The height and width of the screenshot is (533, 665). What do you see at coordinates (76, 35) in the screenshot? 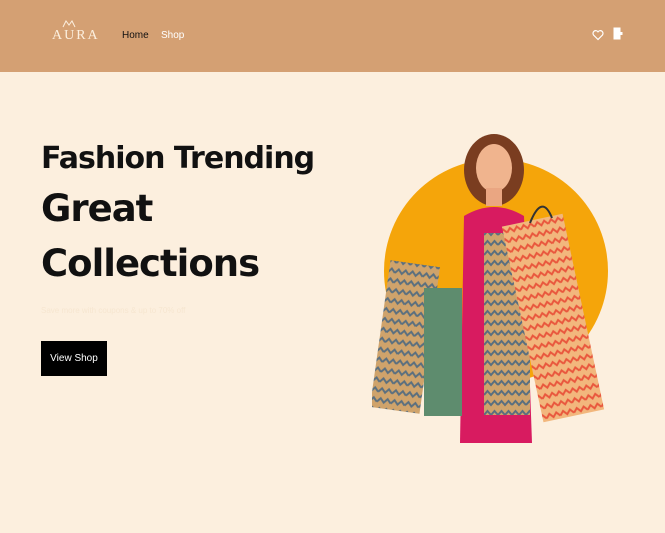
I see `logo-text: AURA` at bounding box center [76, 35].